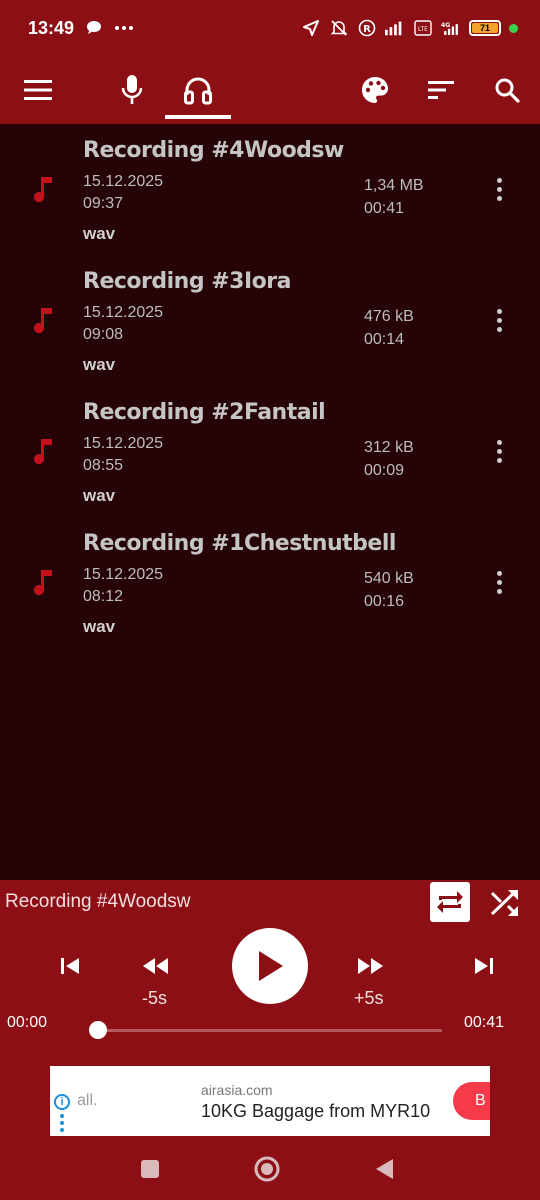 This screenshot has height=1200, width=540. What do you see at coordinates (384, 208) in the screenshot?
I see `recording-duration: 00:41` at bounding box center [384, 208].